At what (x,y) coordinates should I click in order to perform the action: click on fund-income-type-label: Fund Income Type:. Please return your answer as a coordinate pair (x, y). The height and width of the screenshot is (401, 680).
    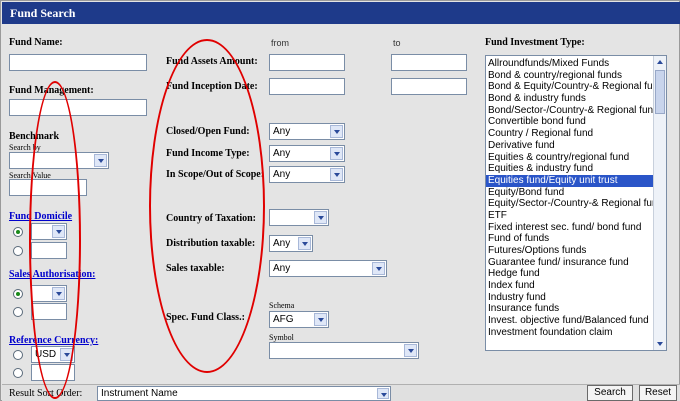
    Looking at the image, I should click on (208, 153).